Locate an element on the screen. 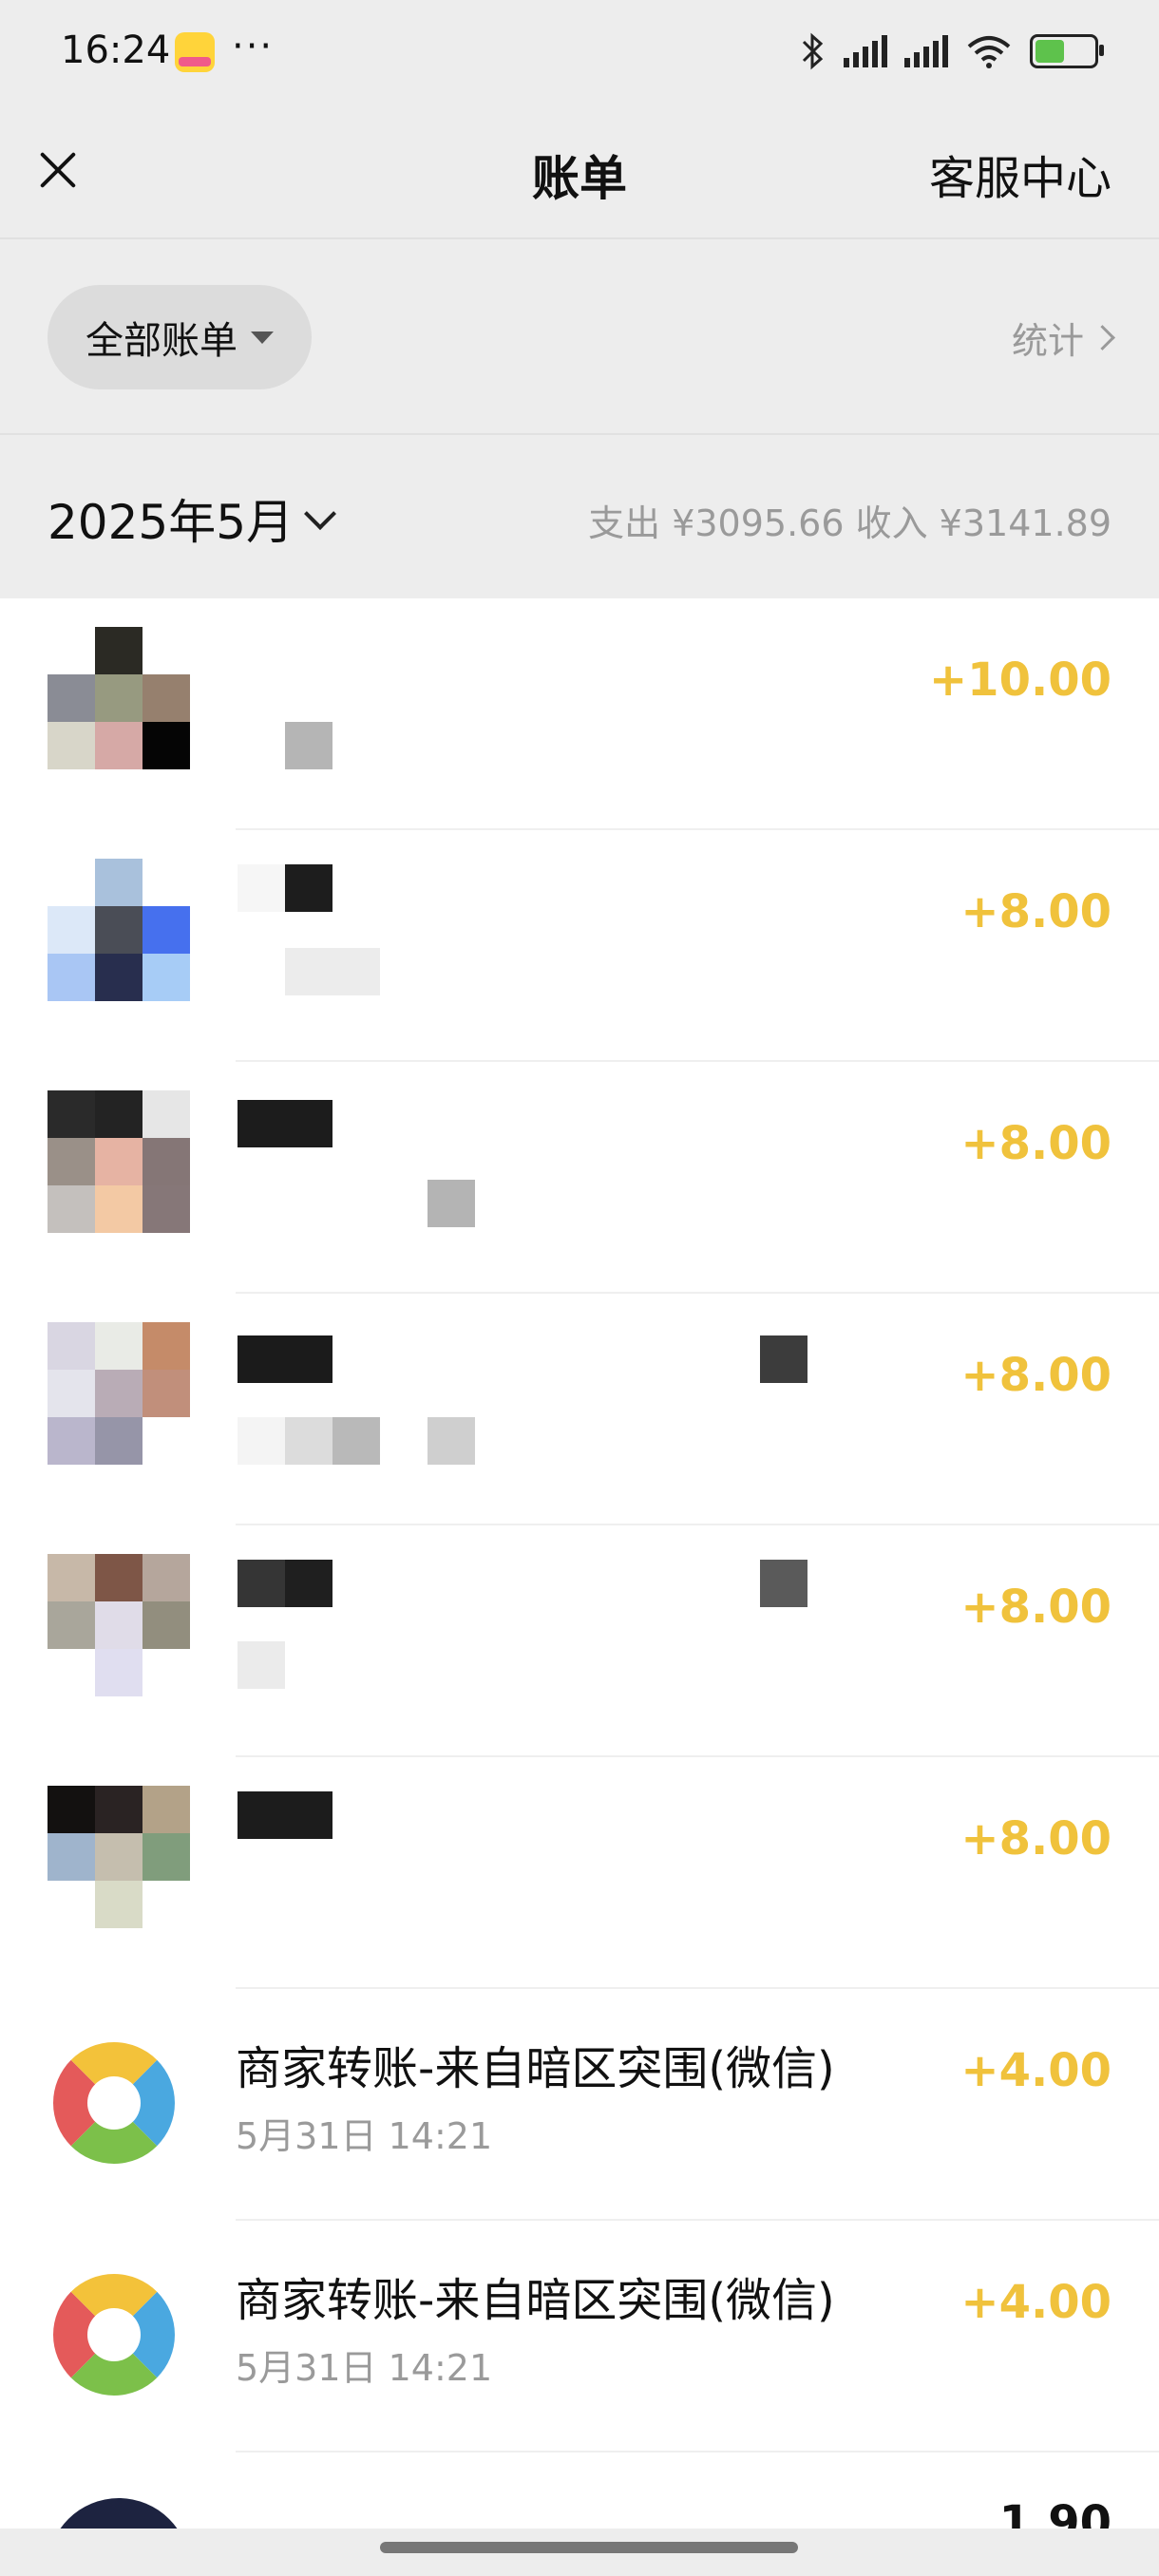  month-selector: 2025年5月 is located at coordinates (192, 518).